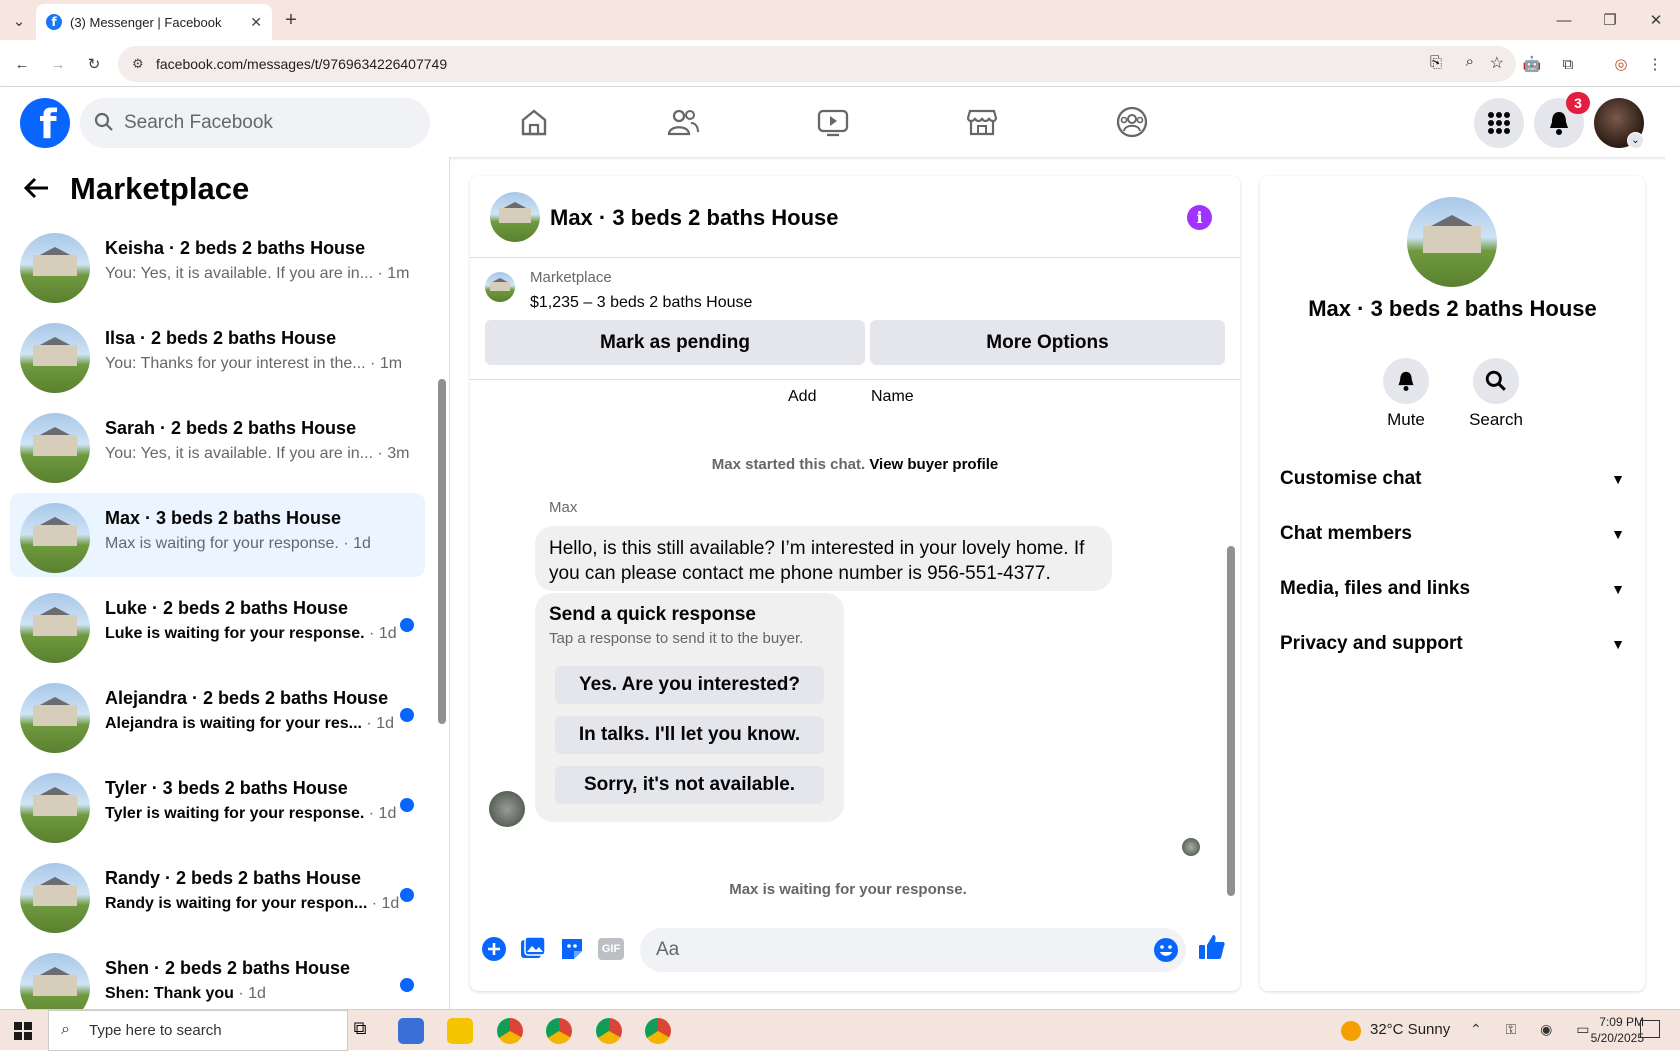  I want to click on add-label: Add, so click(802, 397).